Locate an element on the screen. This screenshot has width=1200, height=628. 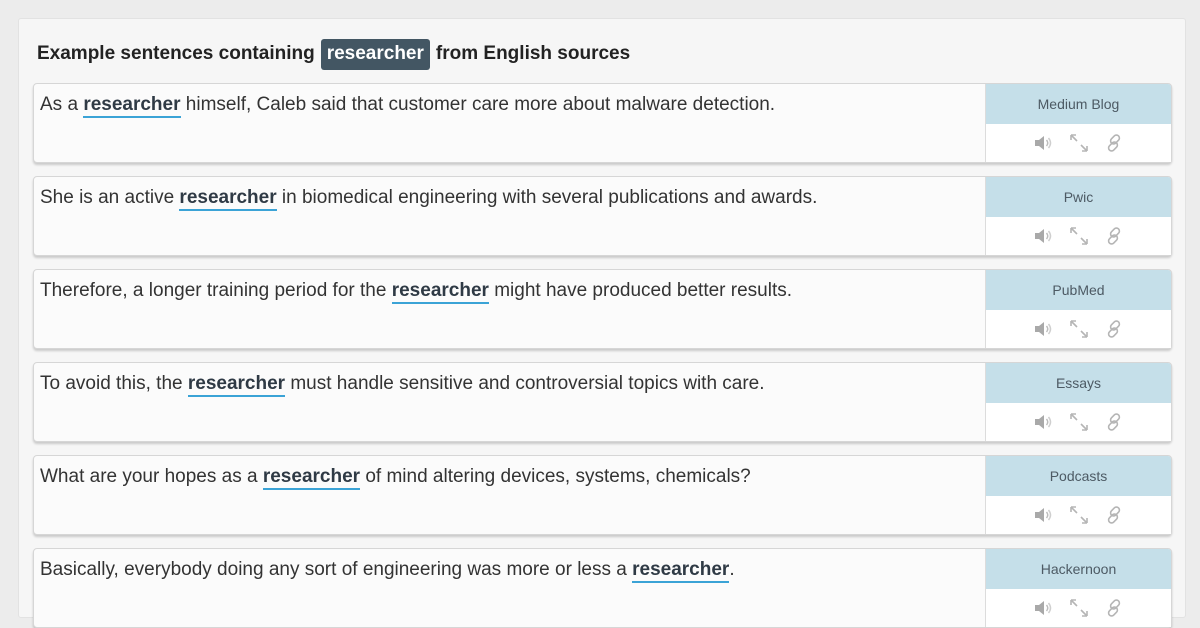
example-sidebar: Podcasts is located at coordinates (1078, 495).